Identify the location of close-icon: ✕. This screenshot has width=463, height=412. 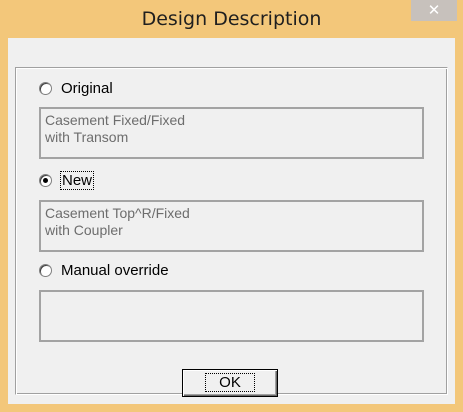
(434, 10).